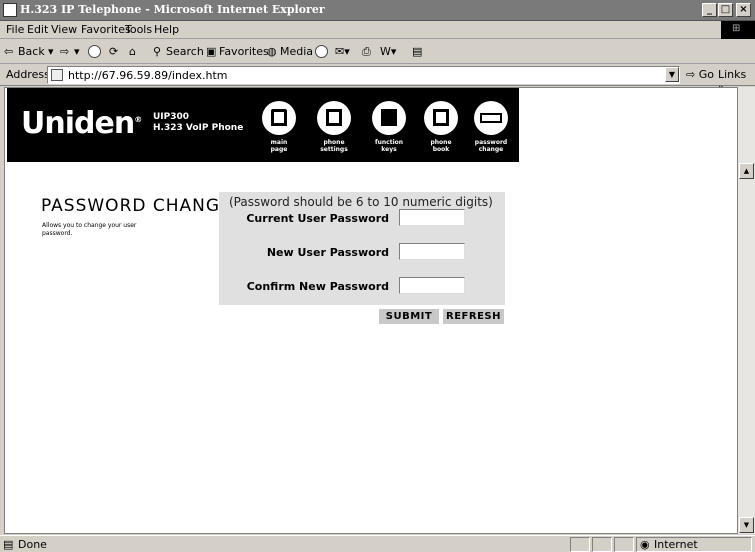 This screenshot has width=755, height=552. I want to click on search-icon: ⚲, so click(157, 51).